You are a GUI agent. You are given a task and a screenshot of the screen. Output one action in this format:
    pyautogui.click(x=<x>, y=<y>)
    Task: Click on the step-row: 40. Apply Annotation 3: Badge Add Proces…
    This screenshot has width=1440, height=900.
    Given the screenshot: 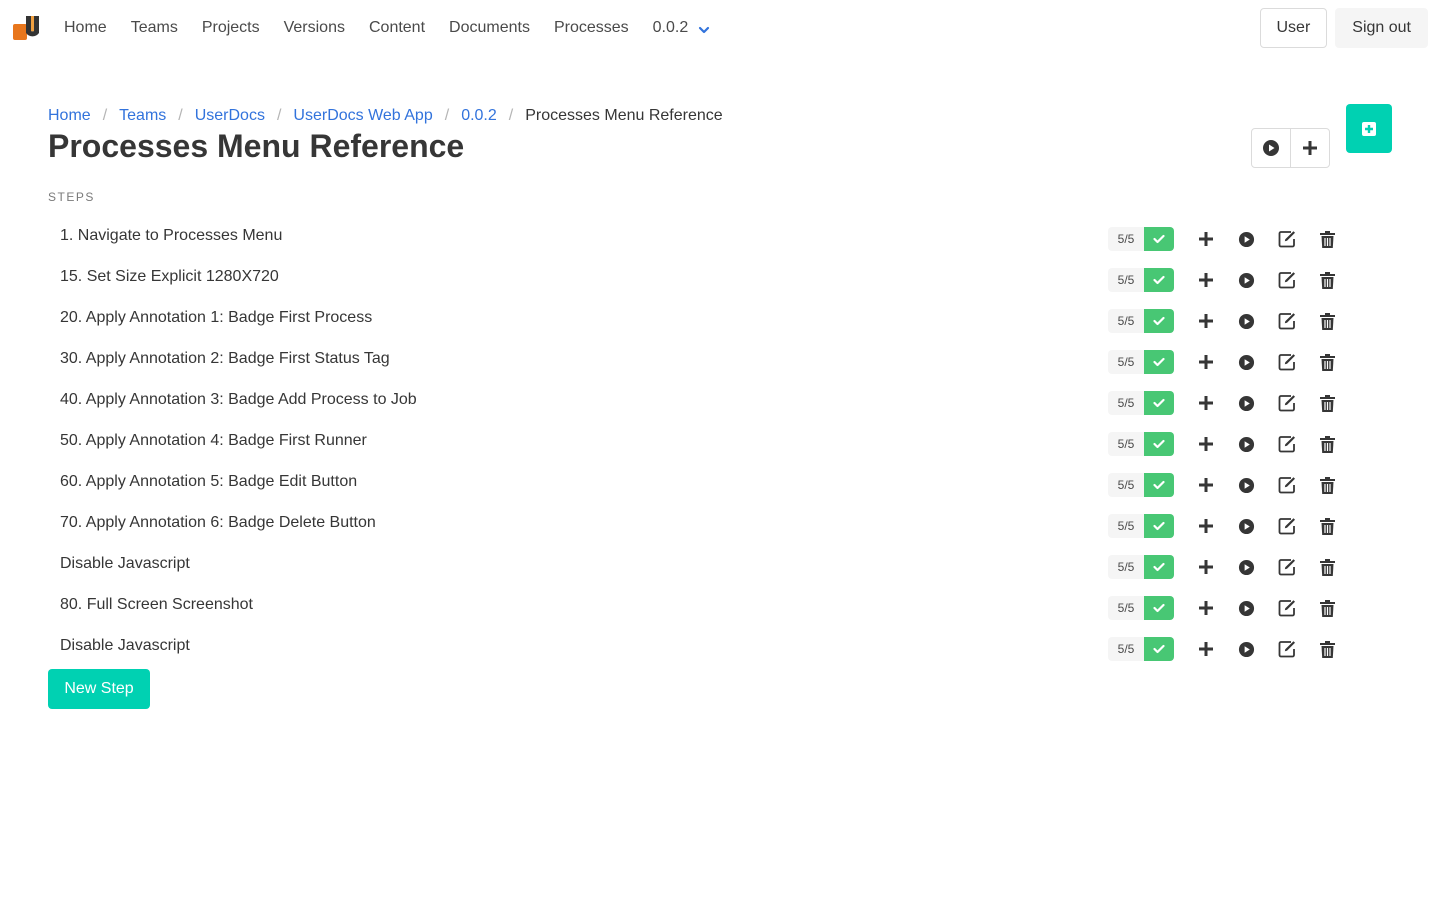 What is the action you would take?
    pyautogui.click(x=698, y=401)
    